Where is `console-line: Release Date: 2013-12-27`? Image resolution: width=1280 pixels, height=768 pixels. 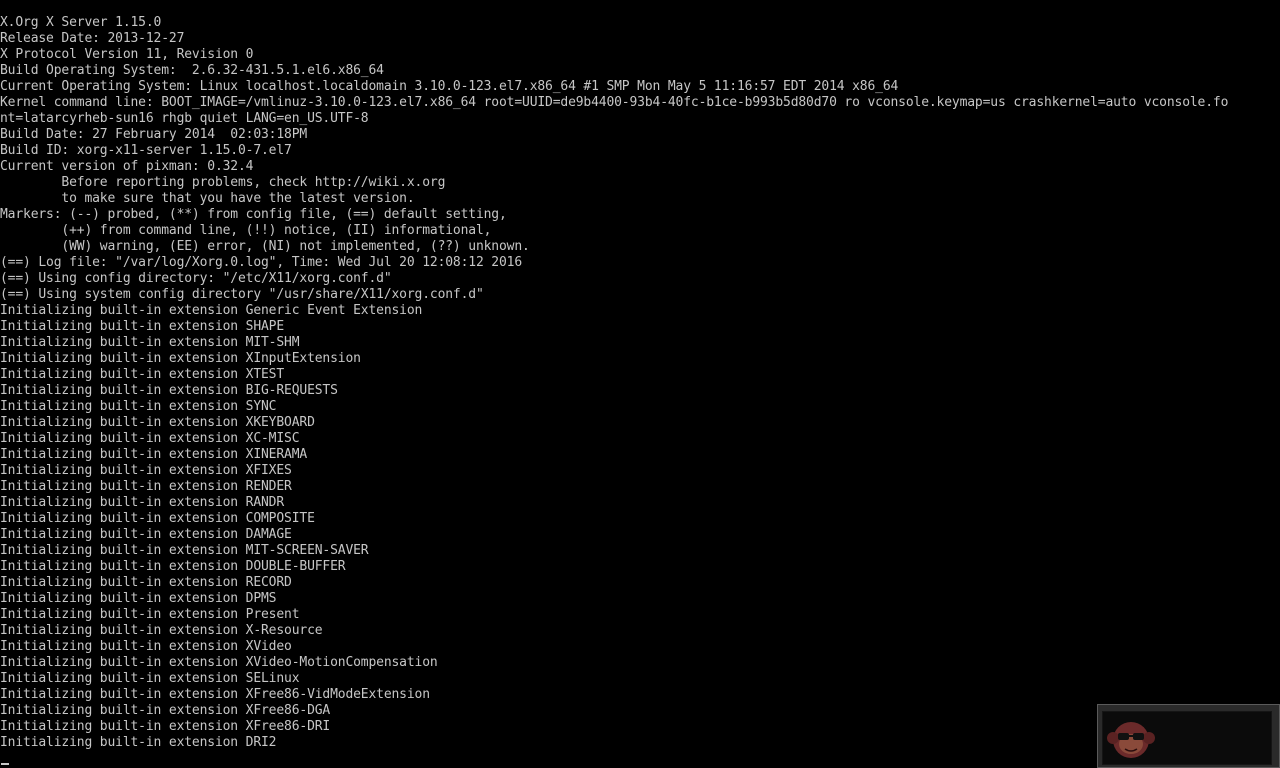 console-line: Release Date: 2013-12-27 is located at coordinates (92, 38).